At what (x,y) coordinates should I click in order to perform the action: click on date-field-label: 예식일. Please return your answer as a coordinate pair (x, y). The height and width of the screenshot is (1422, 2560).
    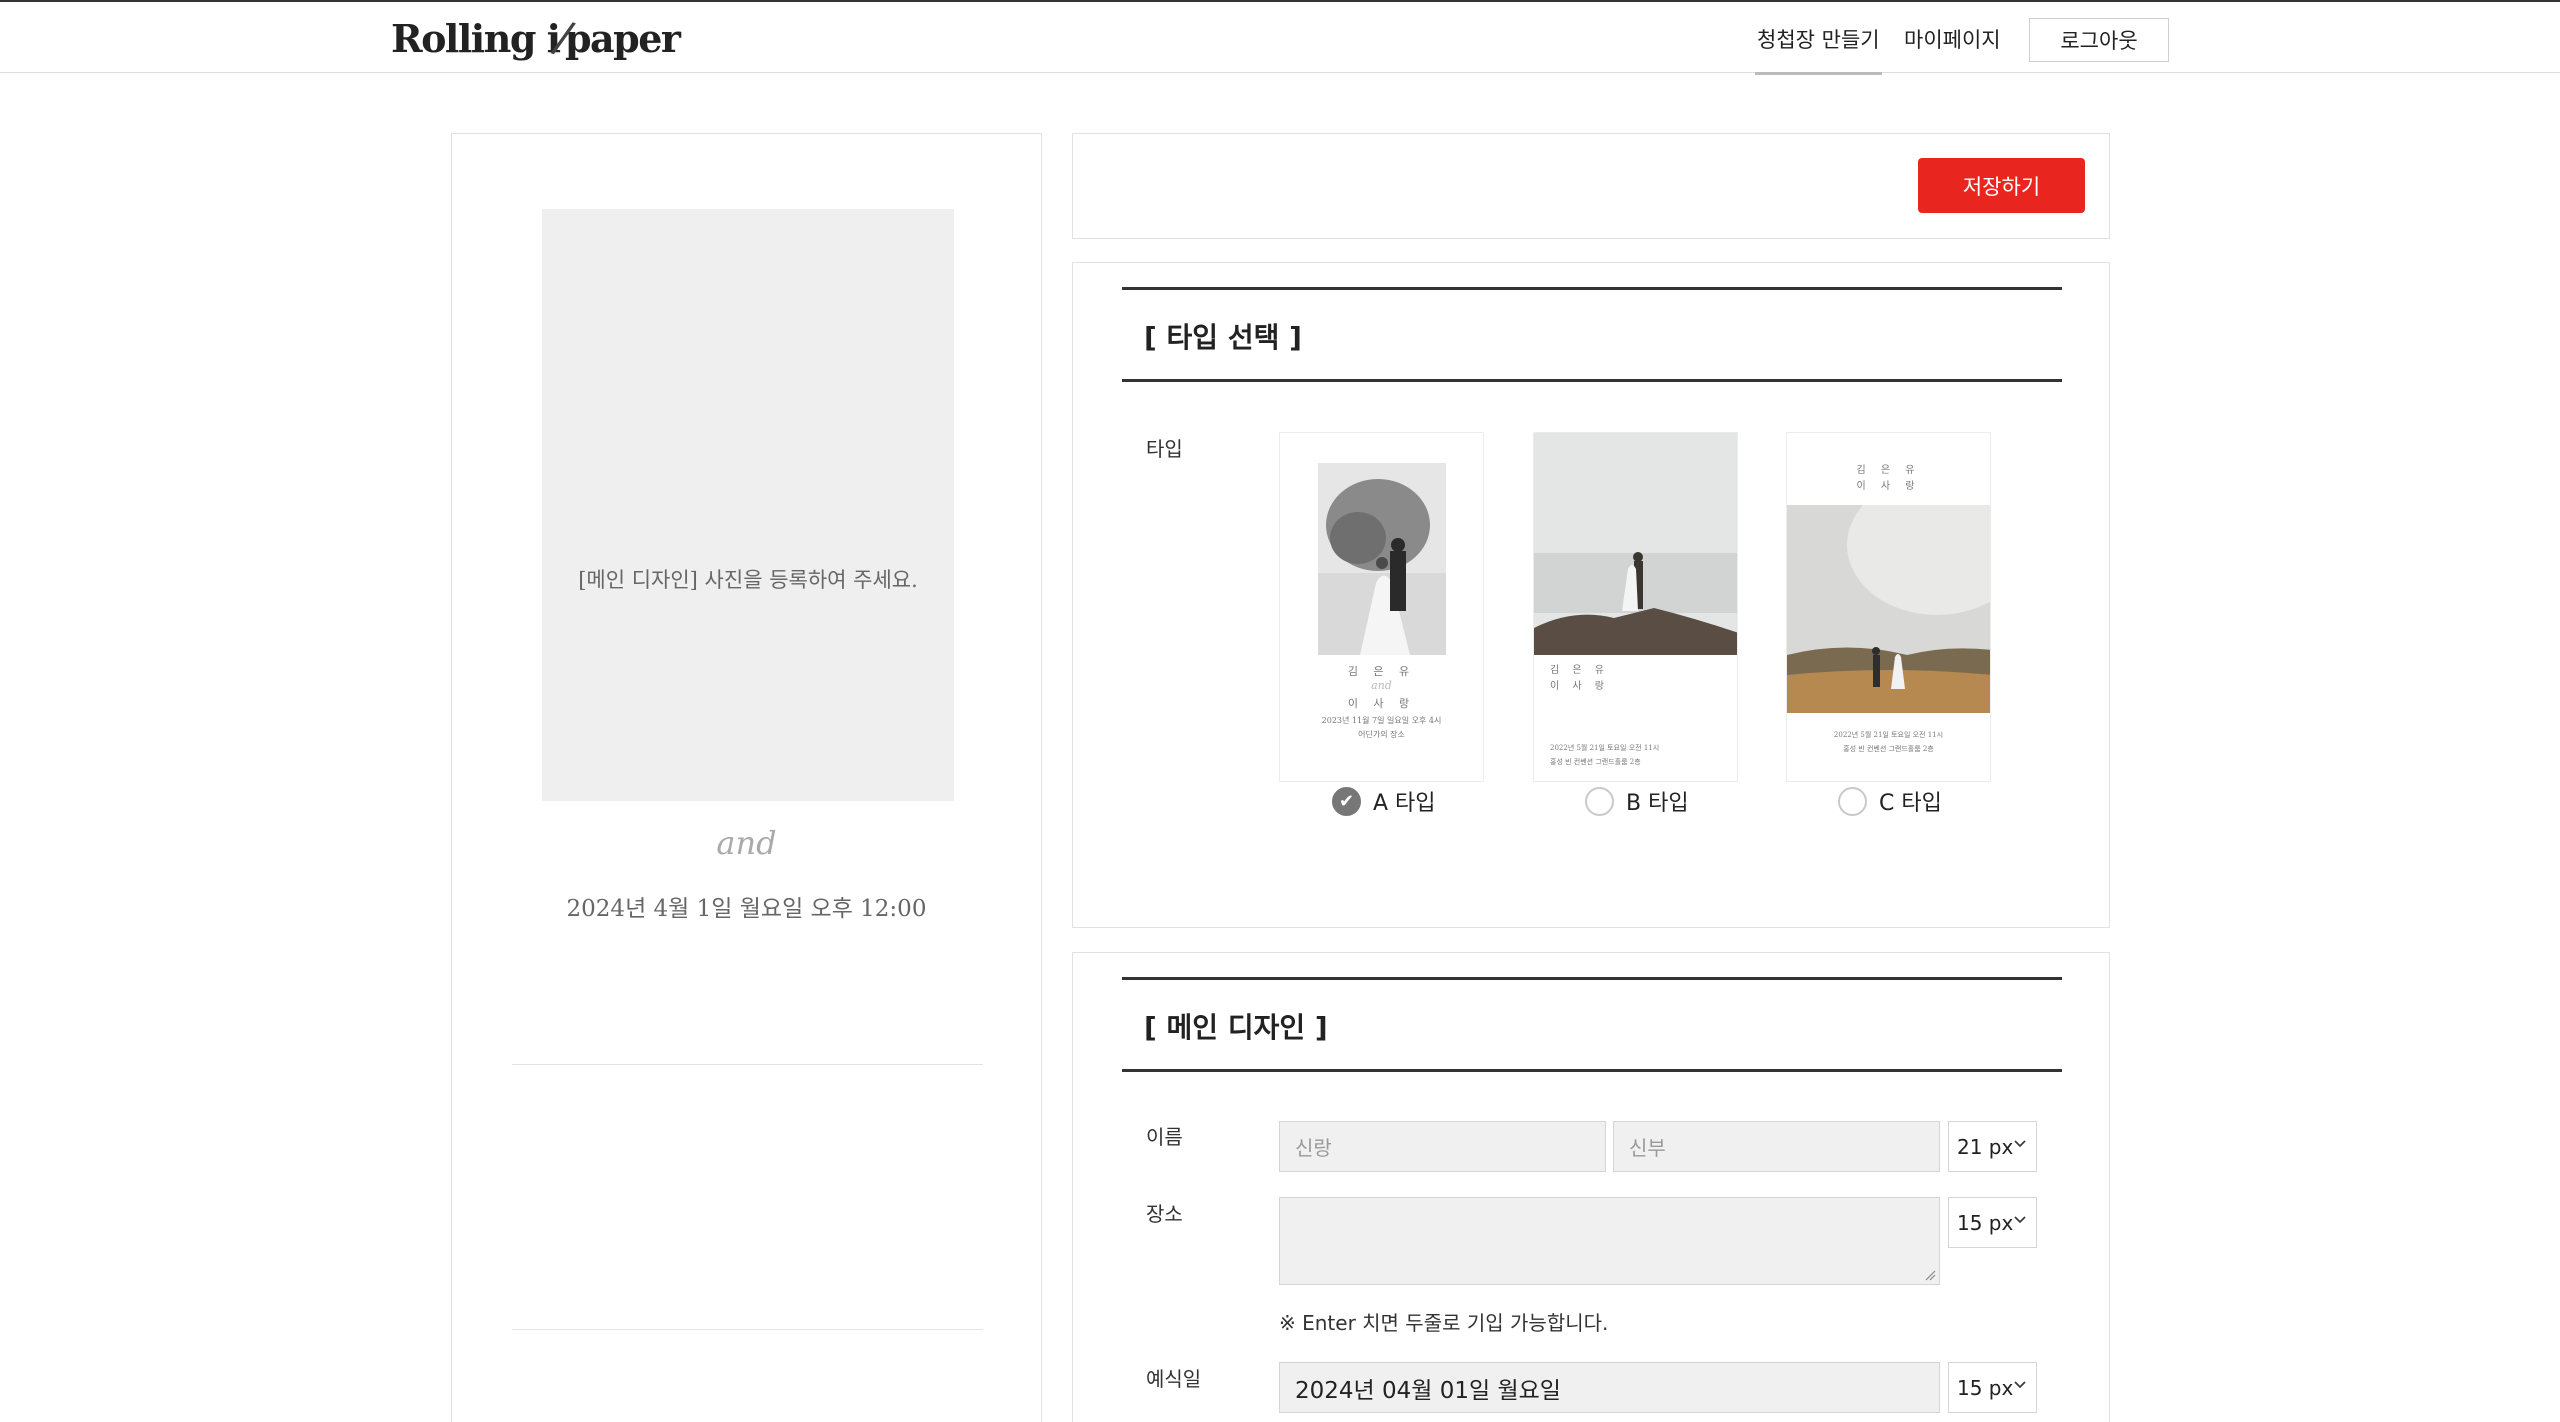
    Looking at the image, I should click on (1174, 1379).